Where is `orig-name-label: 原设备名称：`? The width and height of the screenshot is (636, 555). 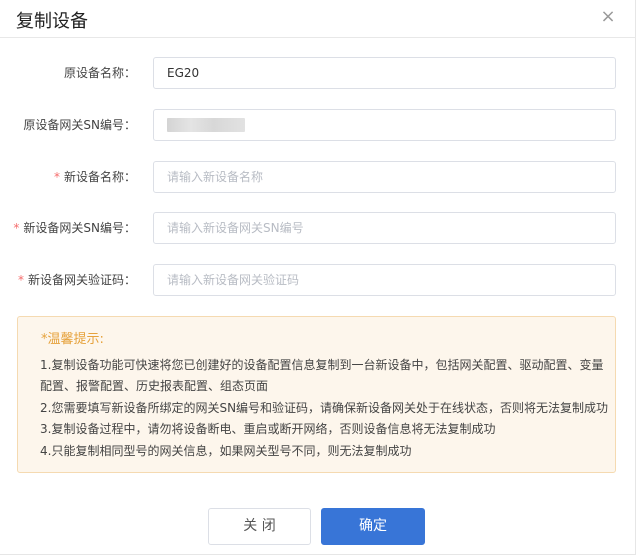
orig-name-label: 原设备名称： is located at coordinates (99, 73).